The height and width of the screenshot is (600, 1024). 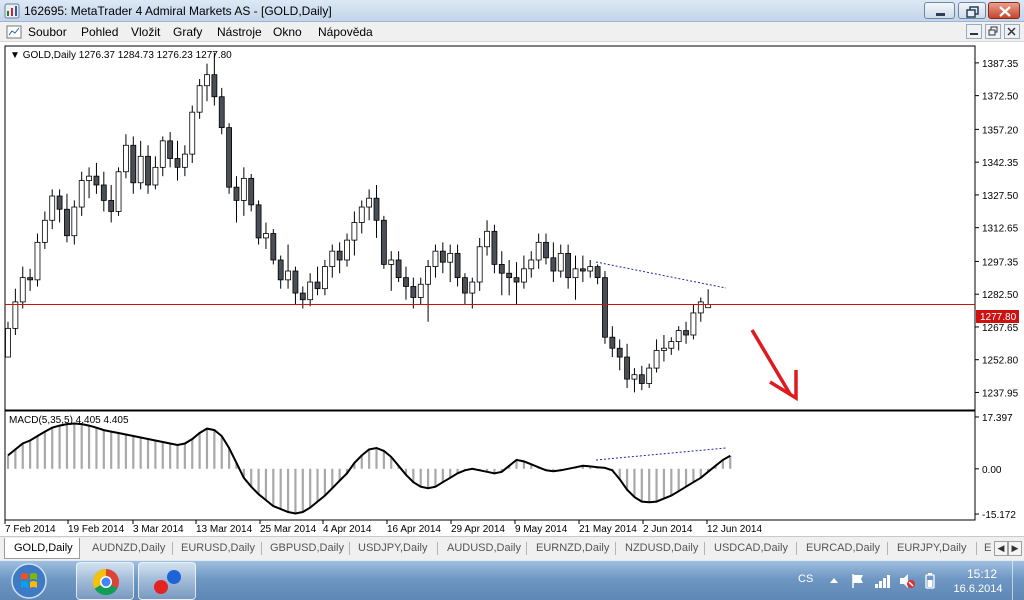 What do you see at coordinates (982, 574) in the screenshot?
I see `clock-time: 15:12` at bounding box center [982, 574].